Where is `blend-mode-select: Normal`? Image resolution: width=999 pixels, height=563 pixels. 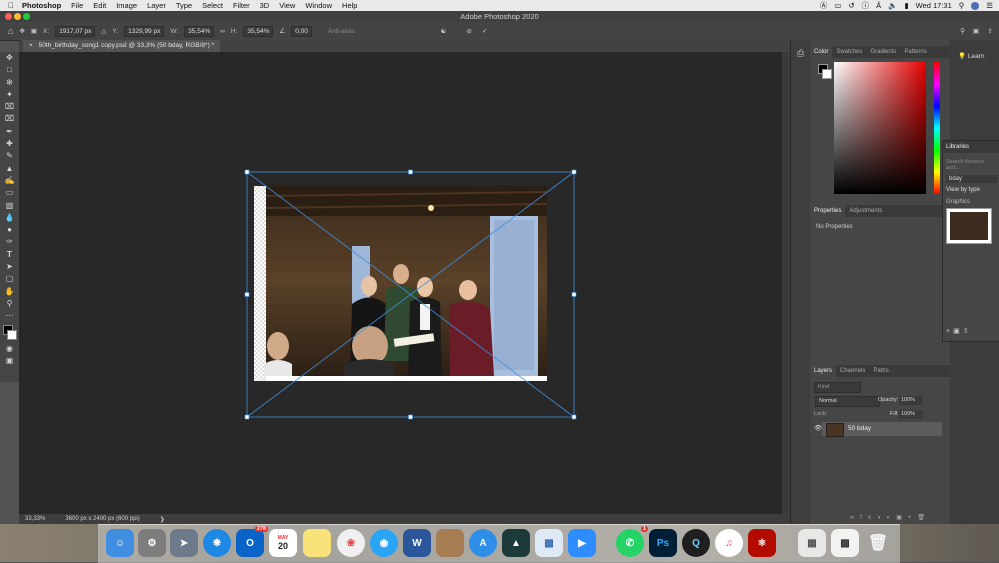 blend-mode-select: Normal is located at coordinates (847, 401).